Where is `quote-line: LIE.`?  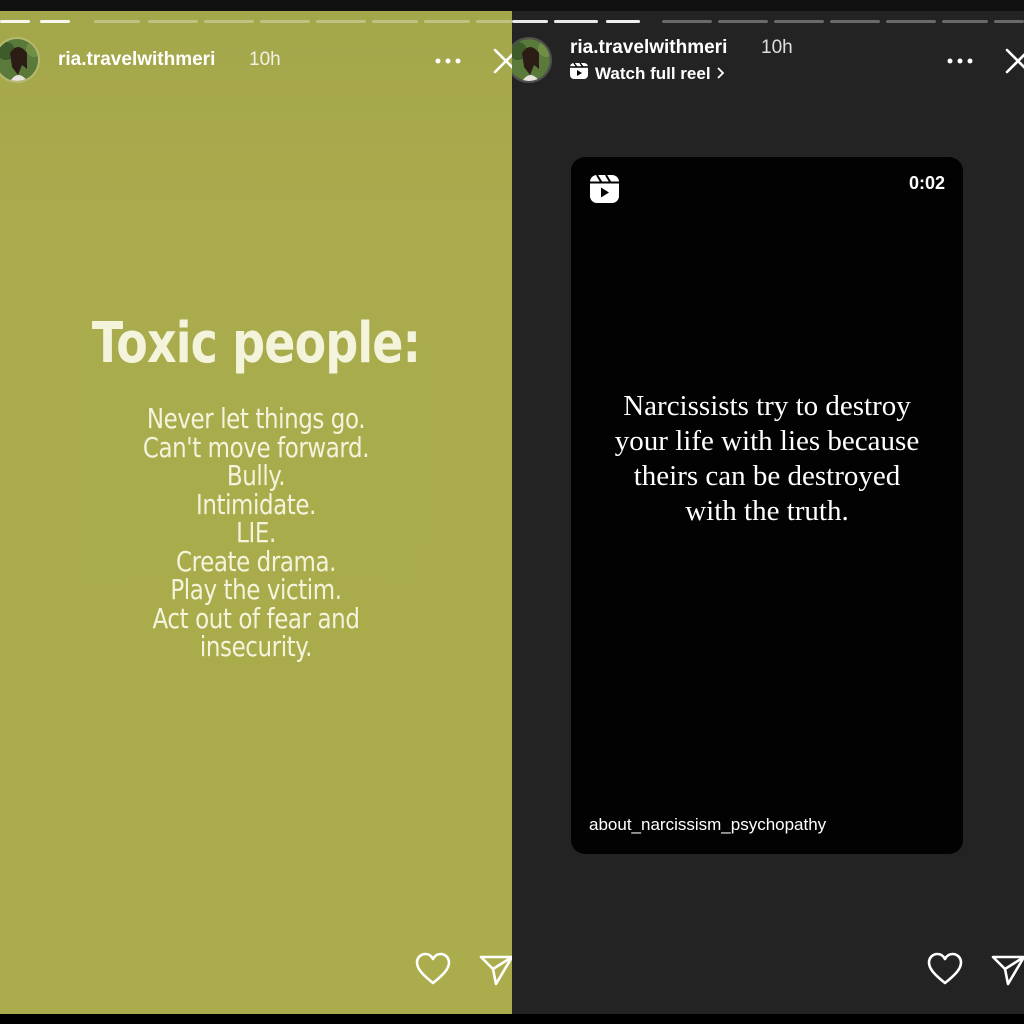 quote-line: LIE. is located at coordinates (256, 532).